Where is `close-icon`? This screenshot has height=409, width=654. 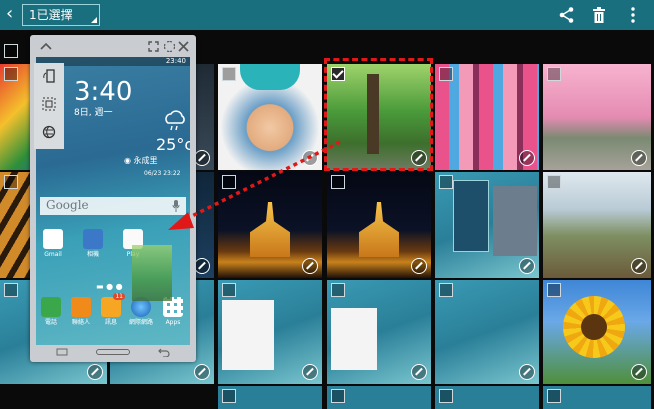 close-icon is located at coordinates (183, 46).